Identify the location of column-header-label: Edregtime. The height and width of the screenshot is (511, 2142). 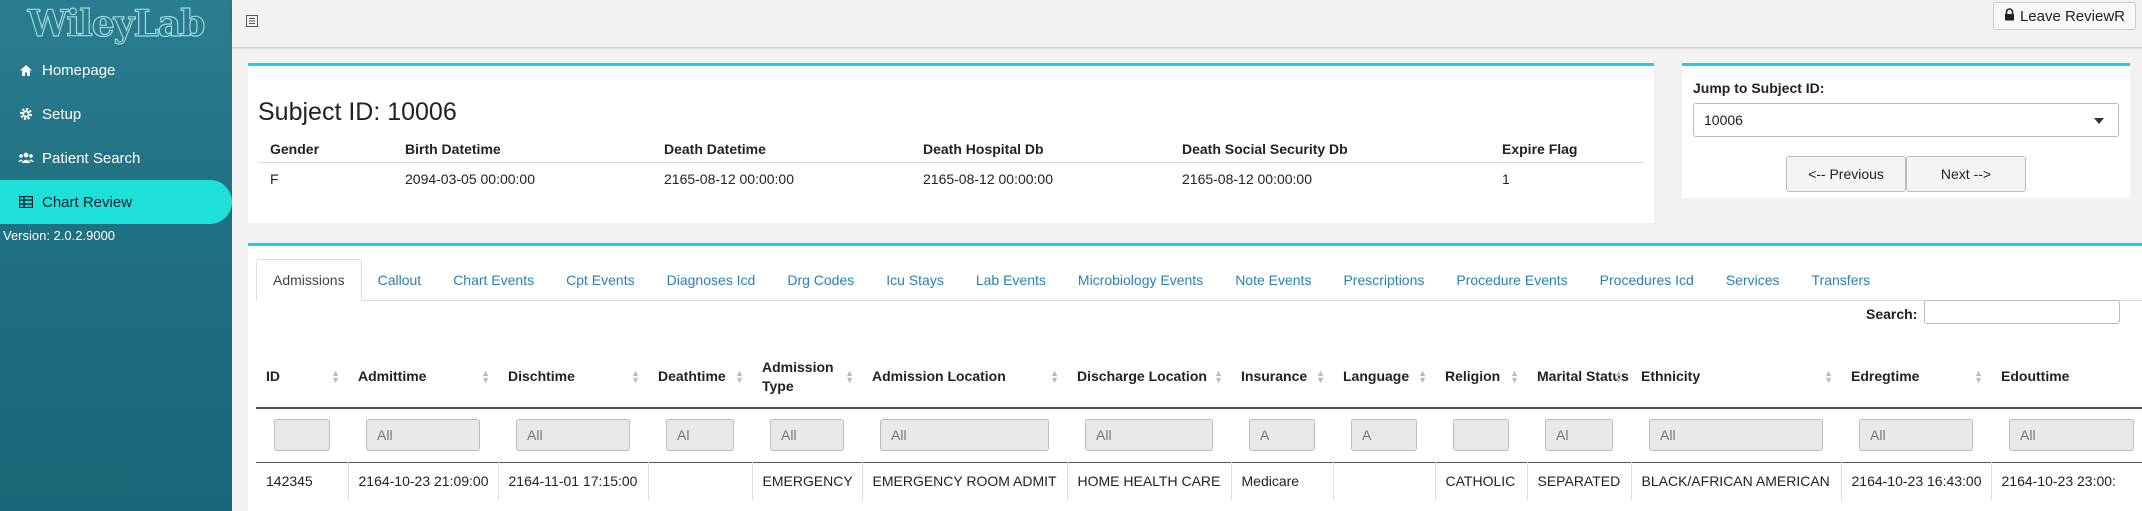
(1885, 376).